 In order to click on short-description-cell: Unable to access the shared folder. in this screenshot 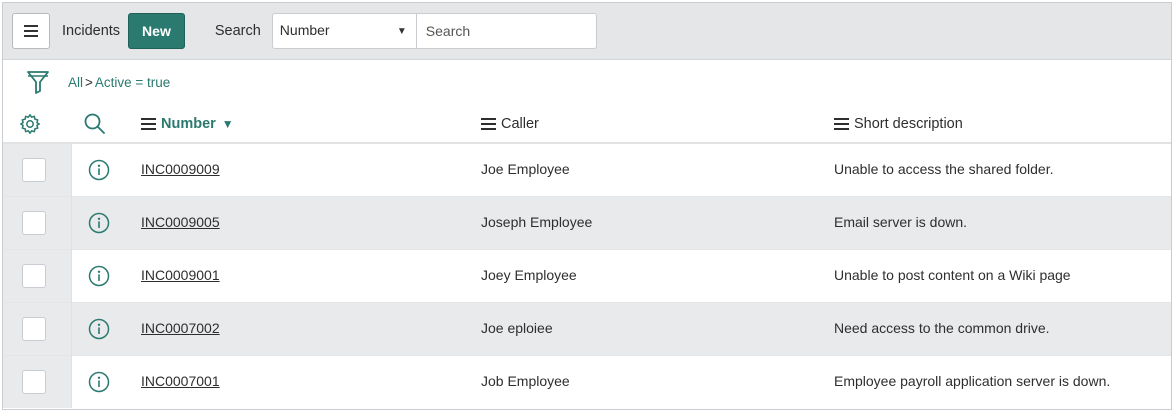, I will do `click(944, 169)`.